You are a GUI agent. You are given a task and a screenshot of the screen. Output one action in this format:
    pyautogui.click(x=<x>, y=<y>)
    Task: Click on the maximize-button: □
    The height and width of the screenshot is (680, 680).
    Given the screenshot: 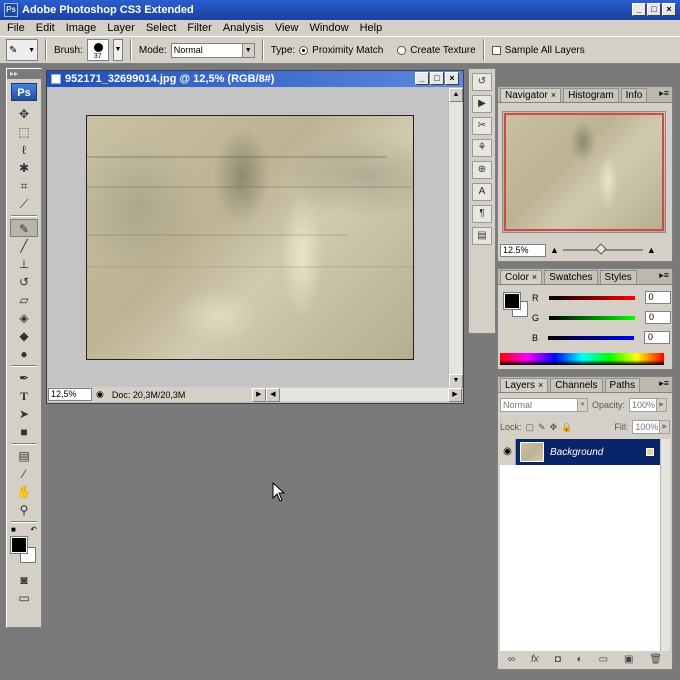 What is the action you would take?
    pyautogui.click(x=654, y=9)
    